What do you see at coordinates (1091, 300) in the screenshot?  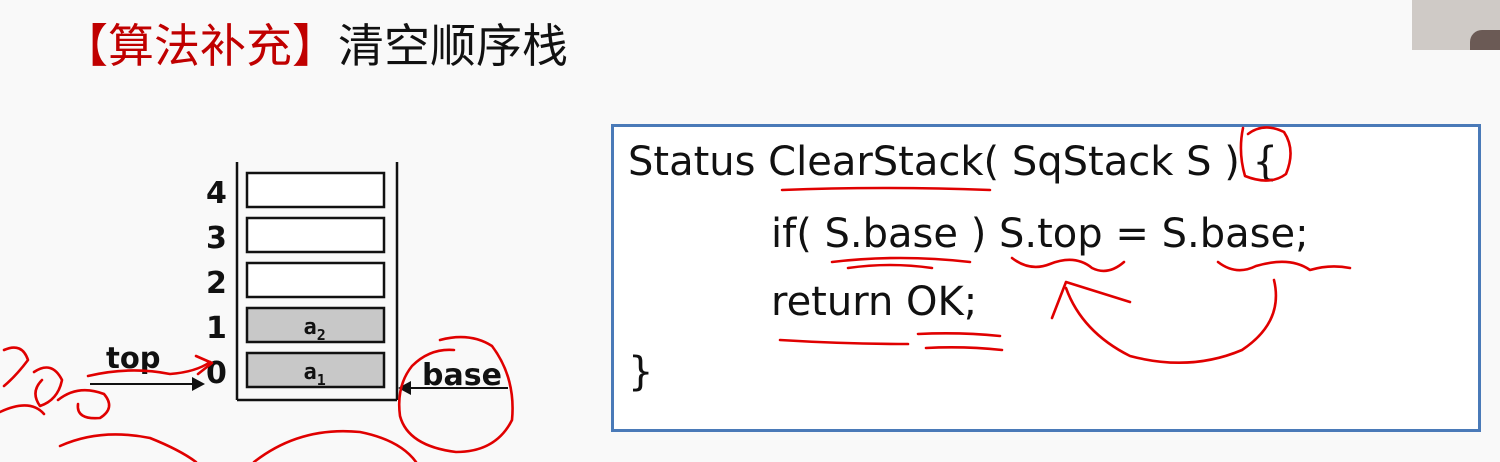 I see `ink-arrowhead` at bounding box center [1091, 300].